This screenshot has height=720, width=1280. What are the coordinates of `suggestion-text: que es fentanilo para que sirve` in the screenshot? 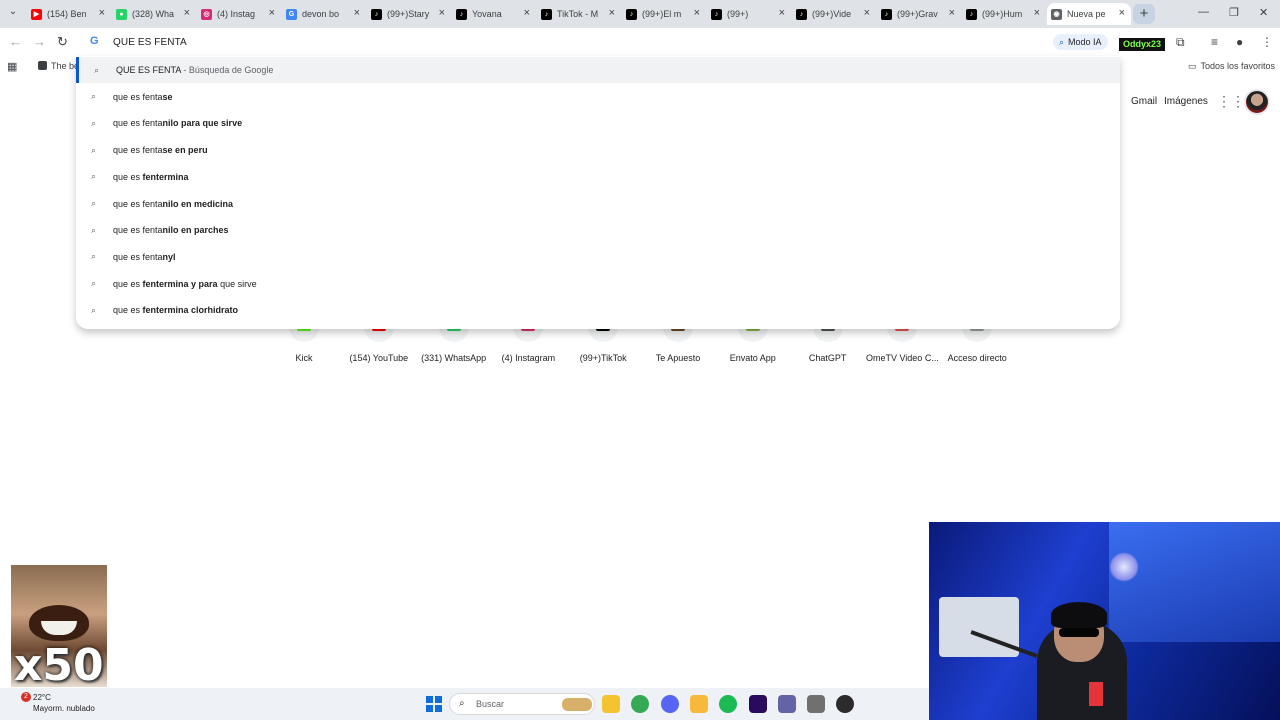 It's located at (177, 123).